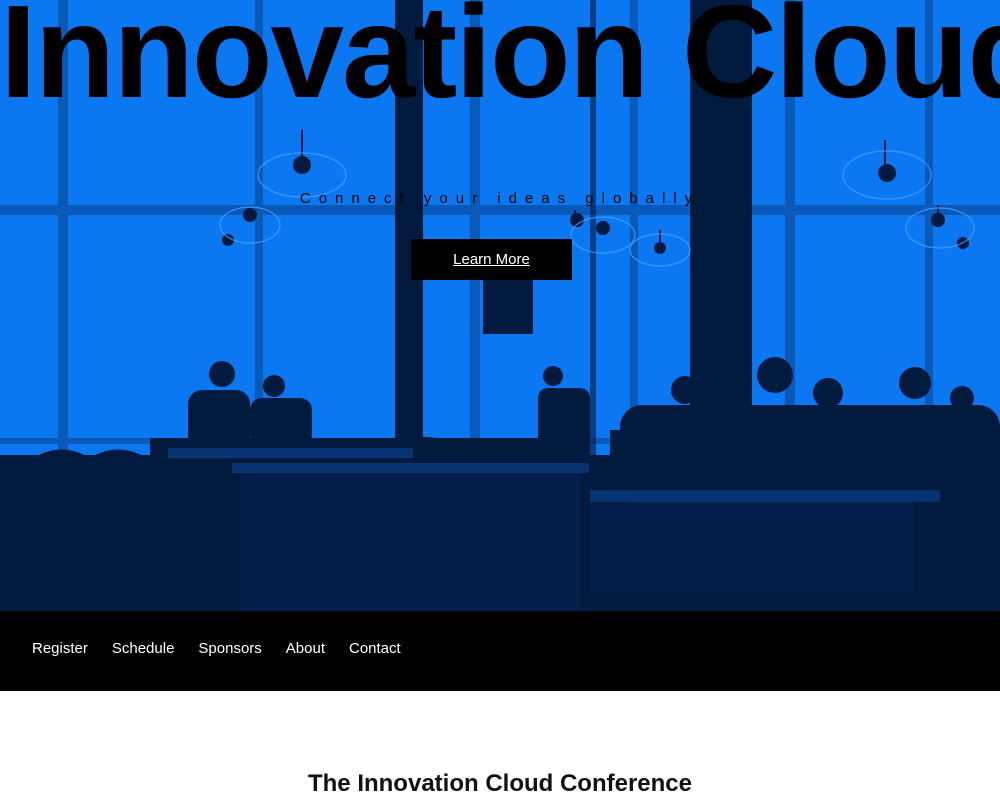 The width and height of the screenshot is (1000, 800). Describe the element at coordinates (500, 651) in the screenshot. I see `main-nav: Register Schedule Sponsors About Contact` at that location.